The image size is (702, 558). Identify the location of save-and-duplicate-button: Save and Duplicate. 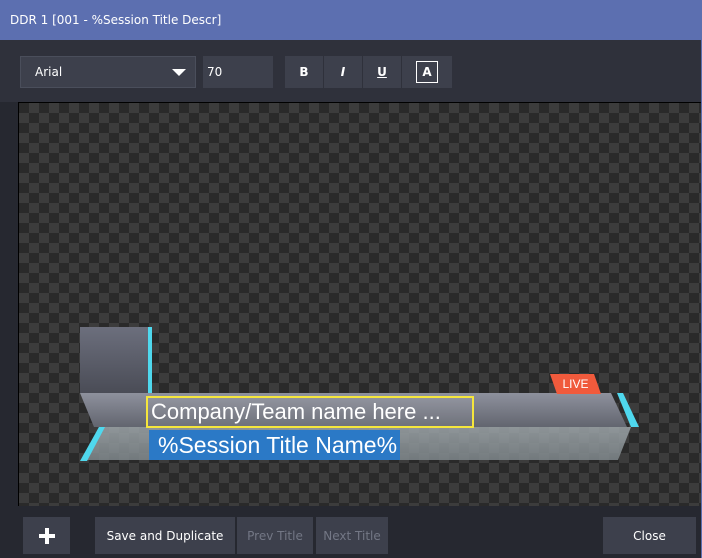
(165, 535).